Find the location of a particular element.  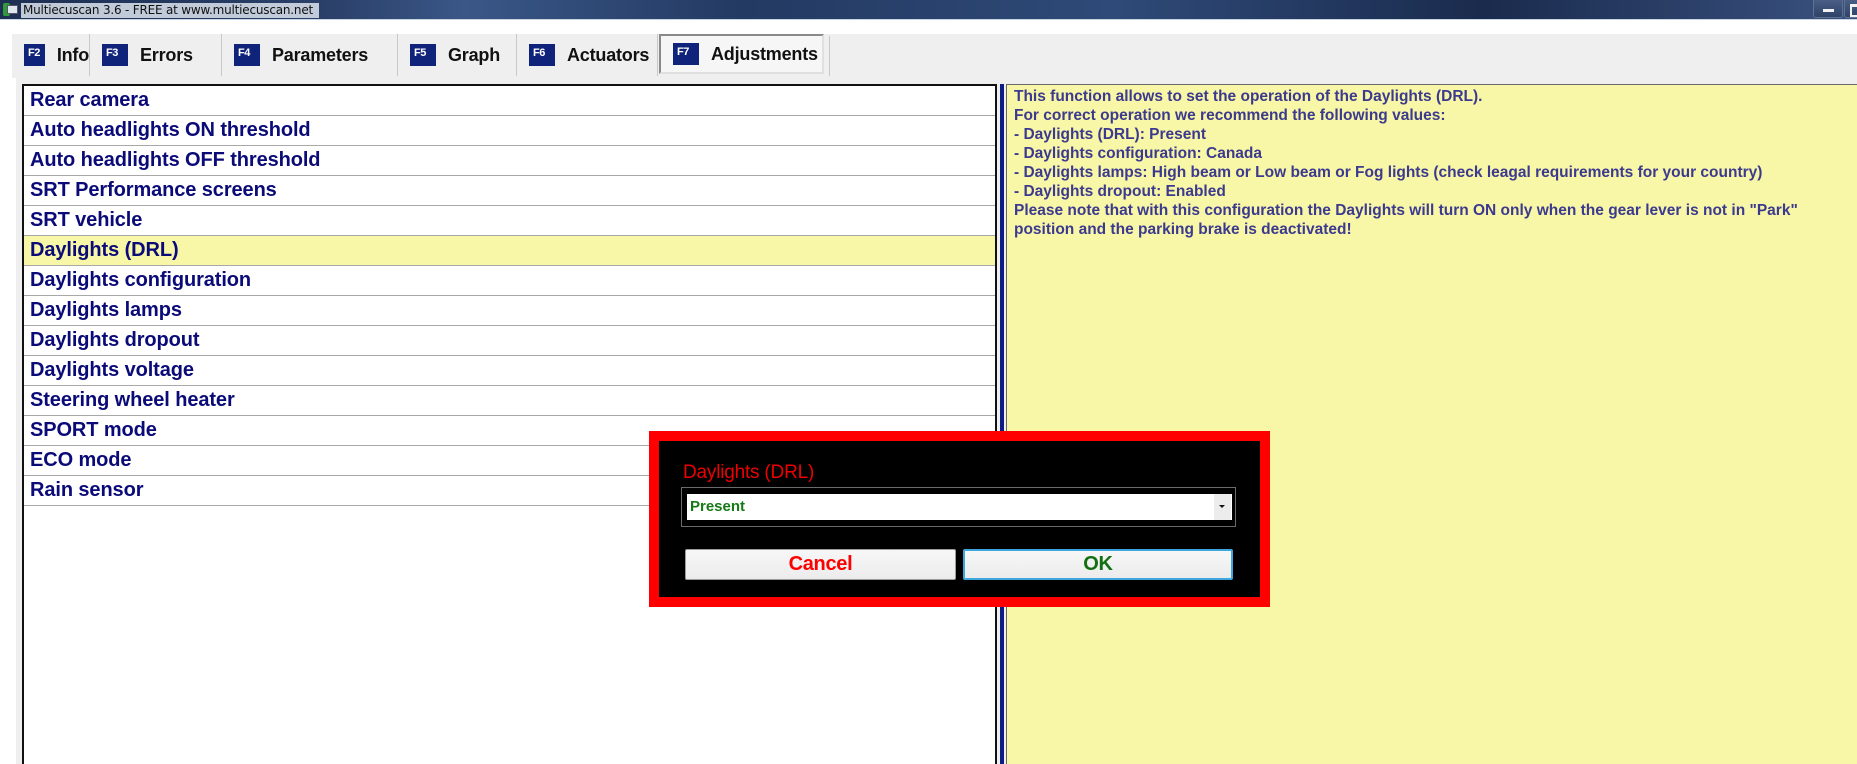

f6-key-badge: F6 is located at coordinates (542, 55).